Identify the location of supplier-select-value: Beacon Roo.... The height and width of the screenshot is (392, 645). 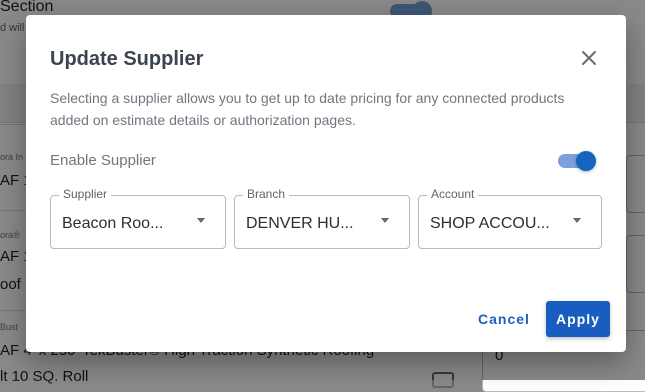
(113, 223).